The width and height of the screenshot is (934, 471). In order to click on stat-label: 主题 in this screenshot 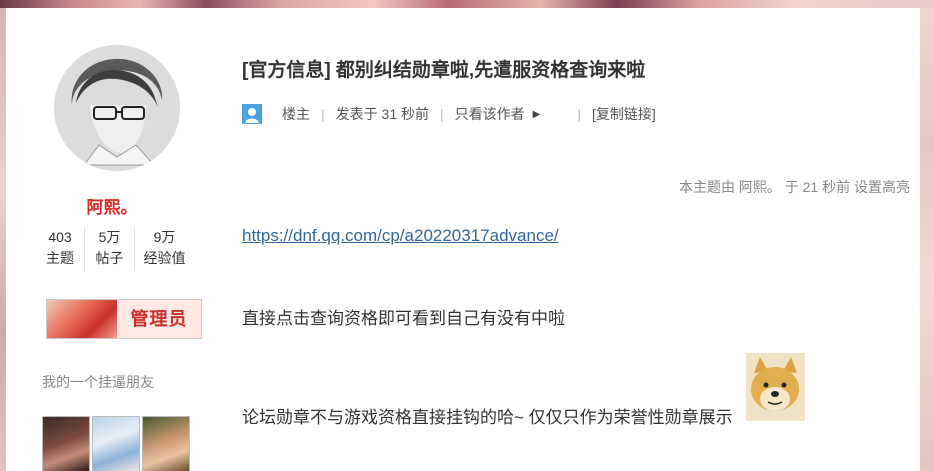, I will do `click(60, 258)`.